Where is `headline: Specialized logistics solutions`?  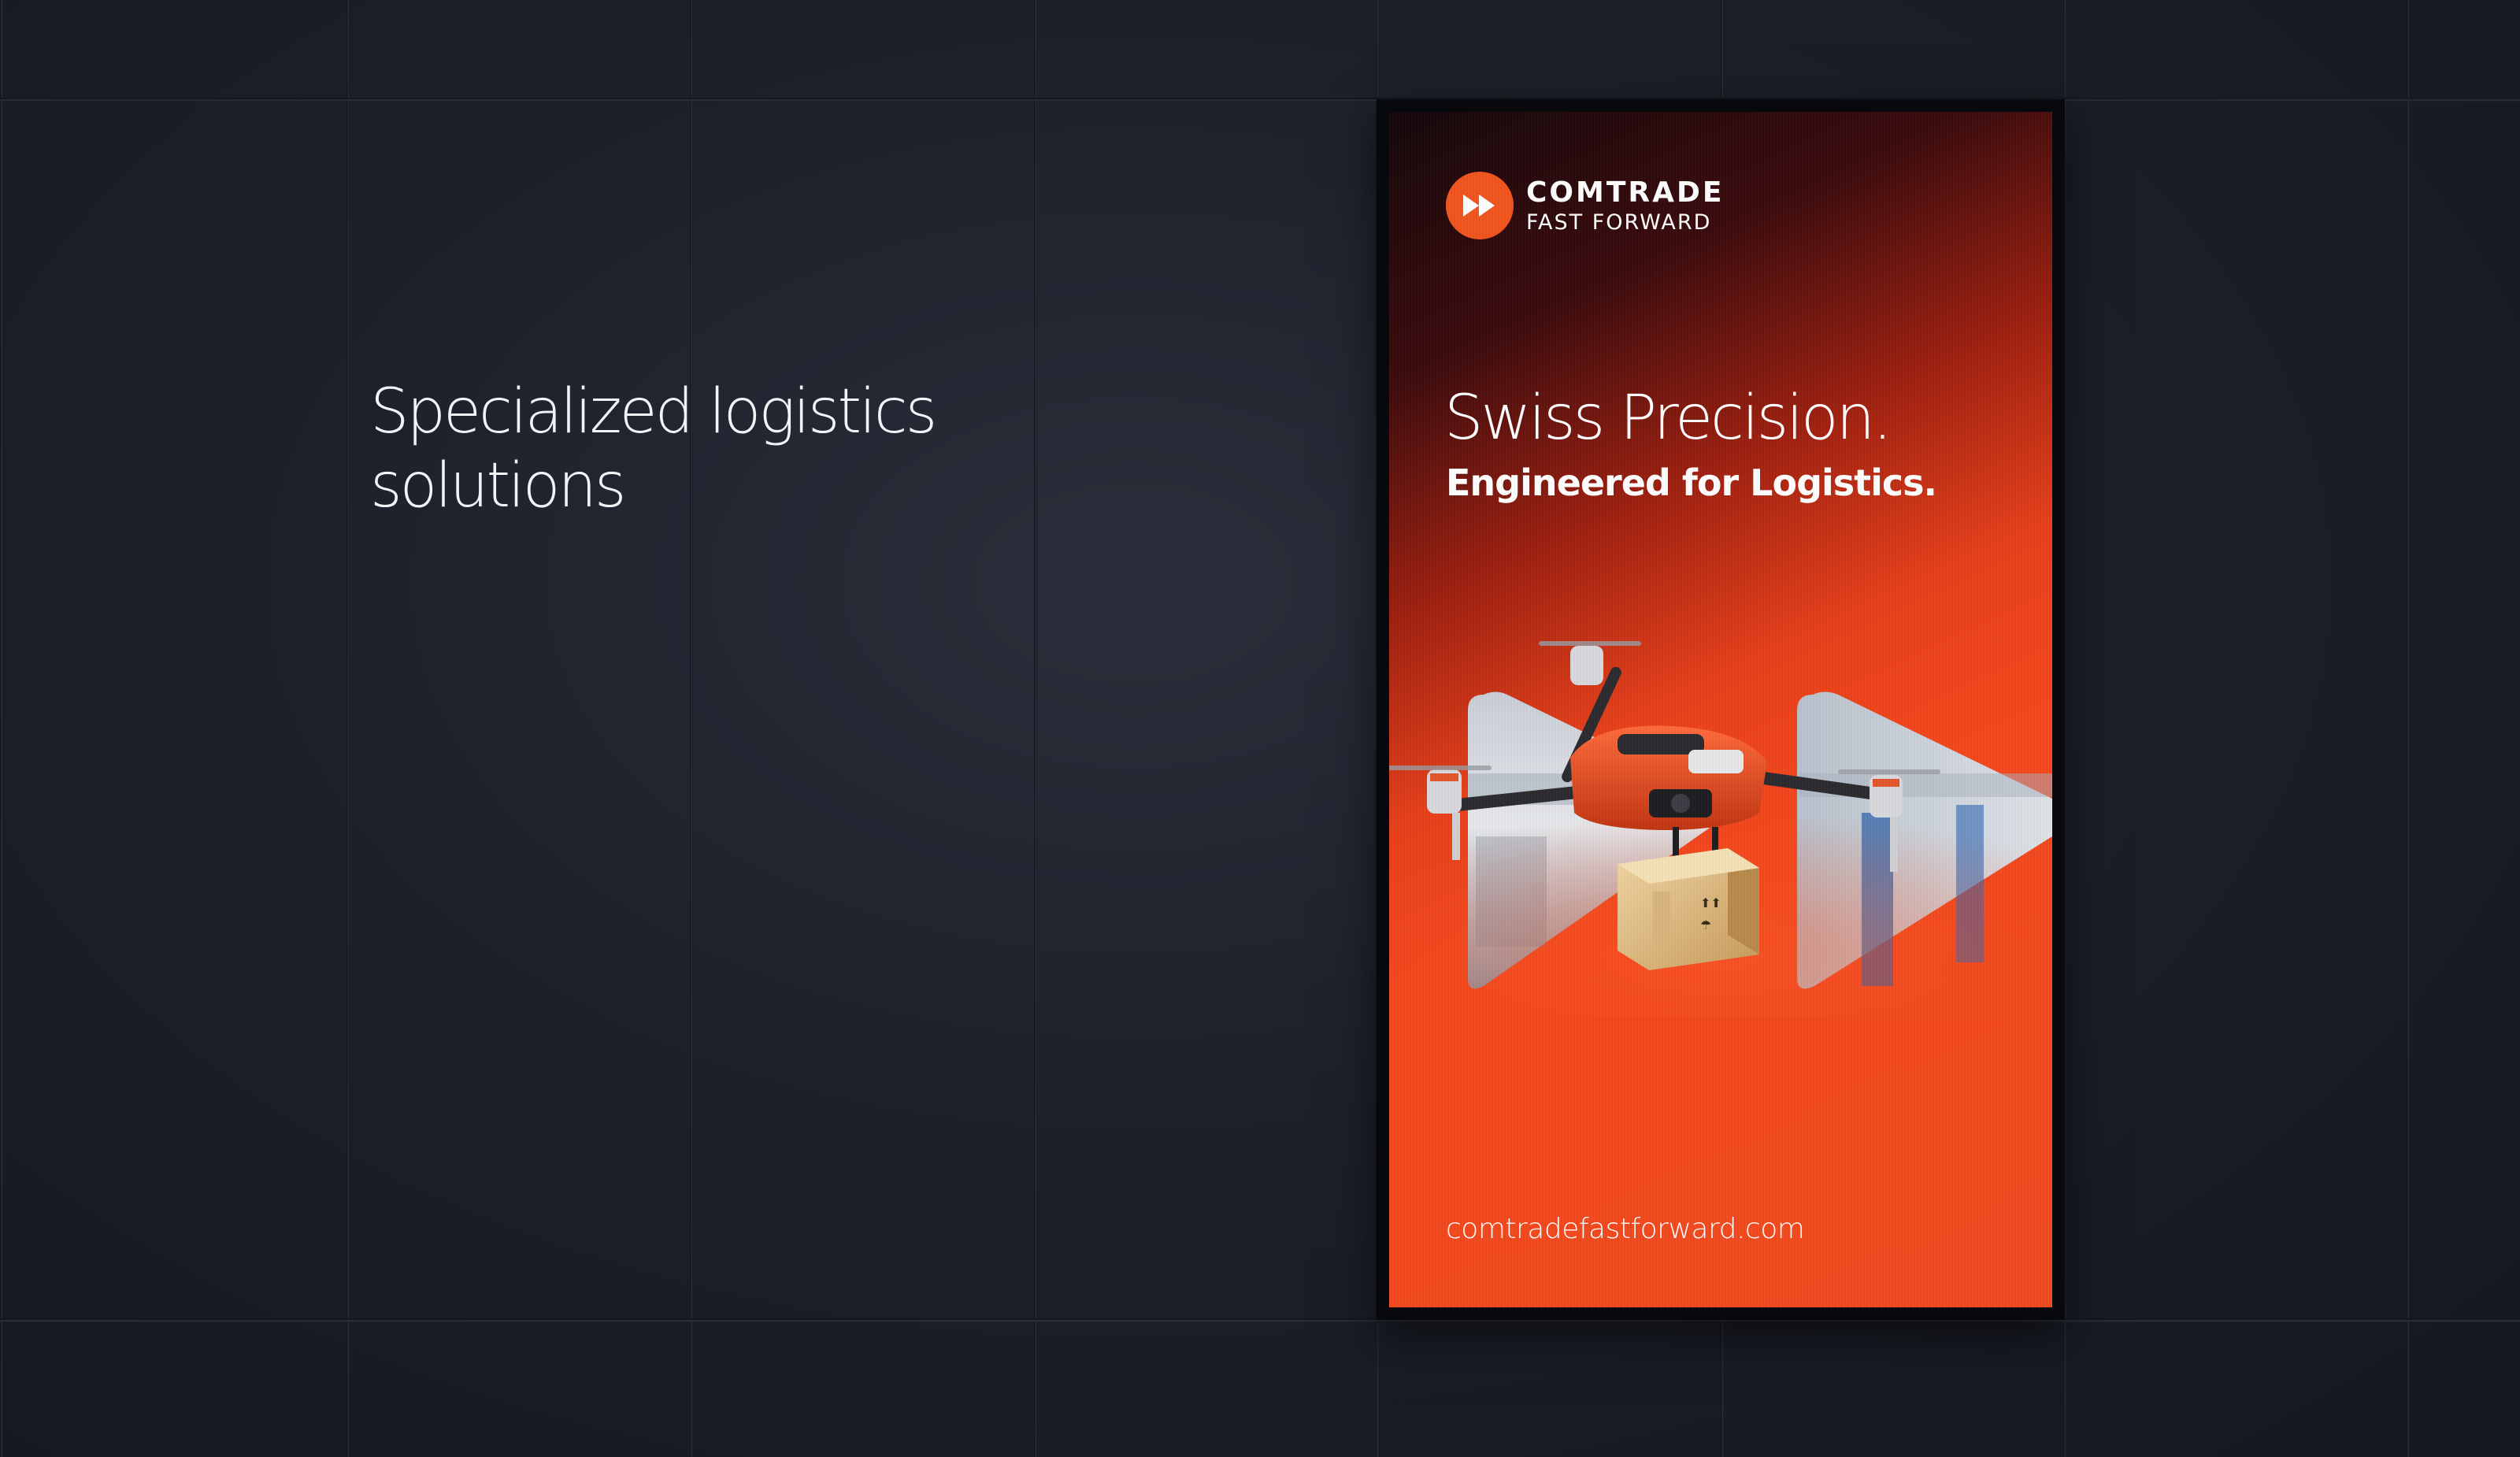 headline: Specialized logistics solutions is located at coordinates (724, 449).